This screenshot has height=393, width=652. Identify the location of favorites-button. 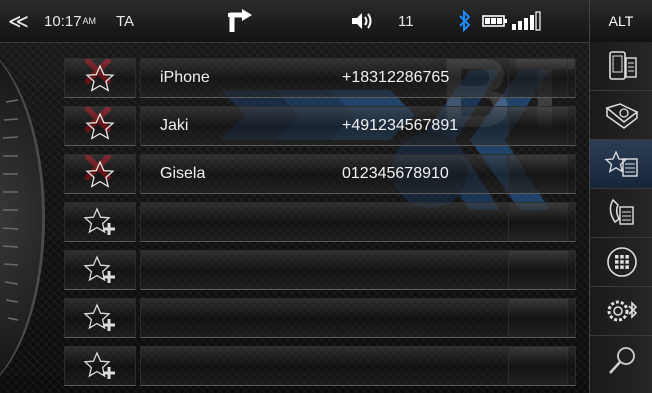
(621, 164).